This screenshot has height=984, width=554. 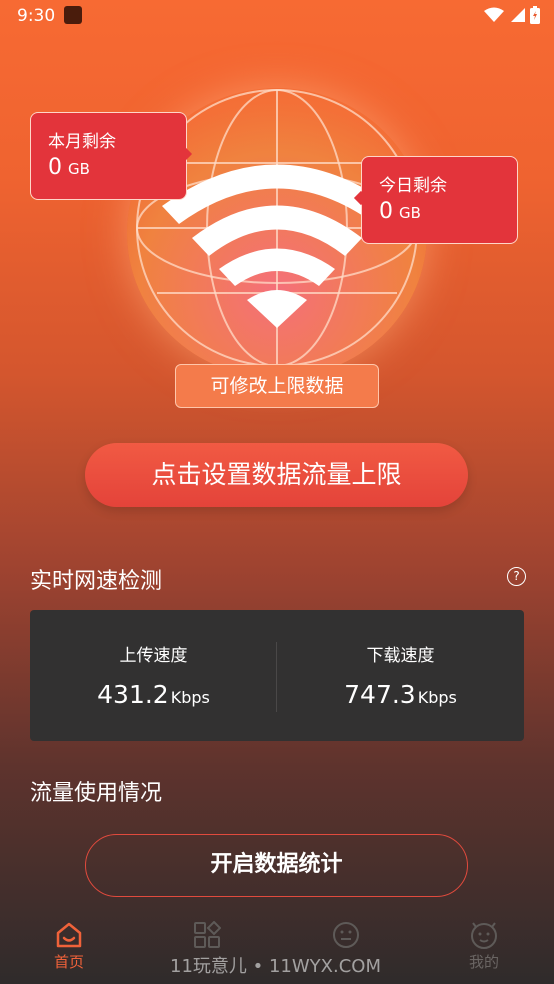 What do you see at coordinates (535, 15) in the screenshot?
I see `battery-icon` at bounding box center [535, 15].